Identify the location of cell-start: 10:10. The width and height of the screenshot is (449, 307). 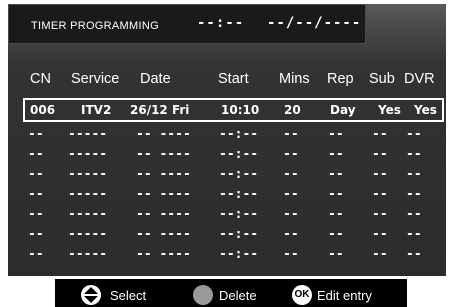
(240, 110).